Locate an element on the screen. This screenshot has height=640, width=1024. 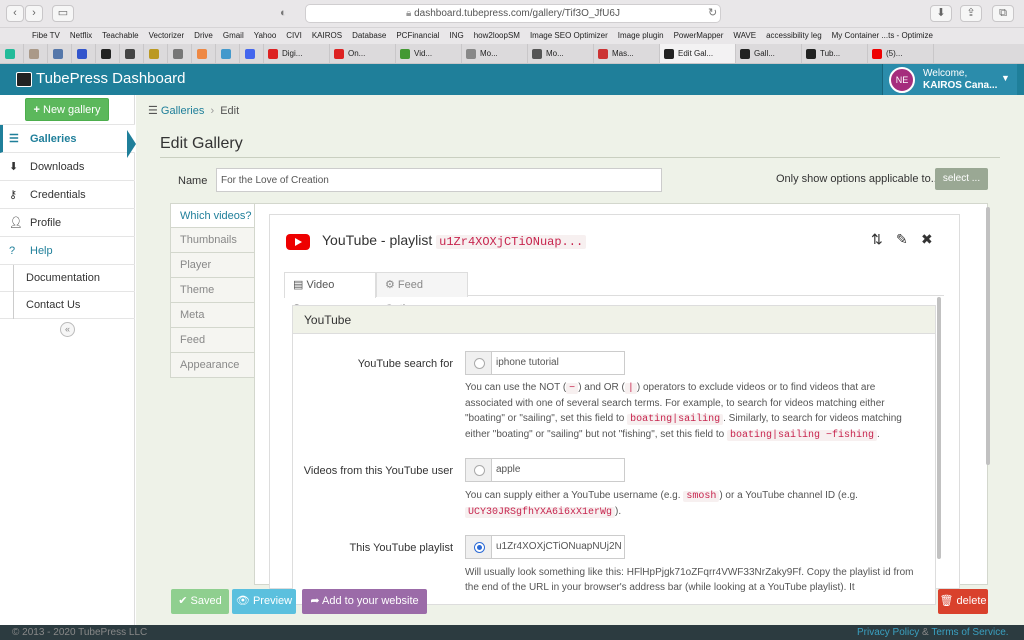
tab-player: Player is located at coordinates (212, 265).